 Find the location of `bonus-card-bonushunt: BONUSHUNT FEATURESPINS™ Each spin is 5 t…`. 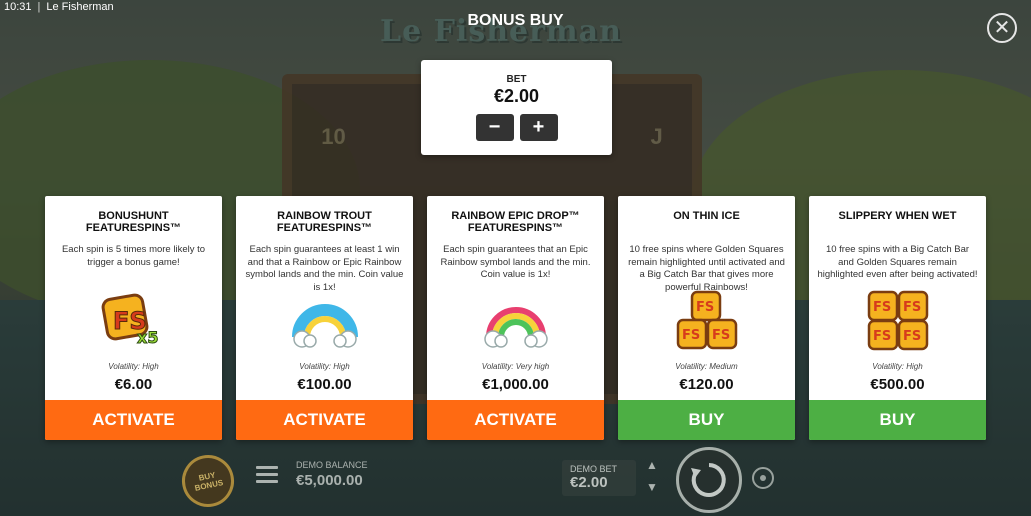

bonus-card-bonushunt: BONUSHUNT FEATURESPINS™ Each spin is 5 t… is located at coordinates (133, 318).